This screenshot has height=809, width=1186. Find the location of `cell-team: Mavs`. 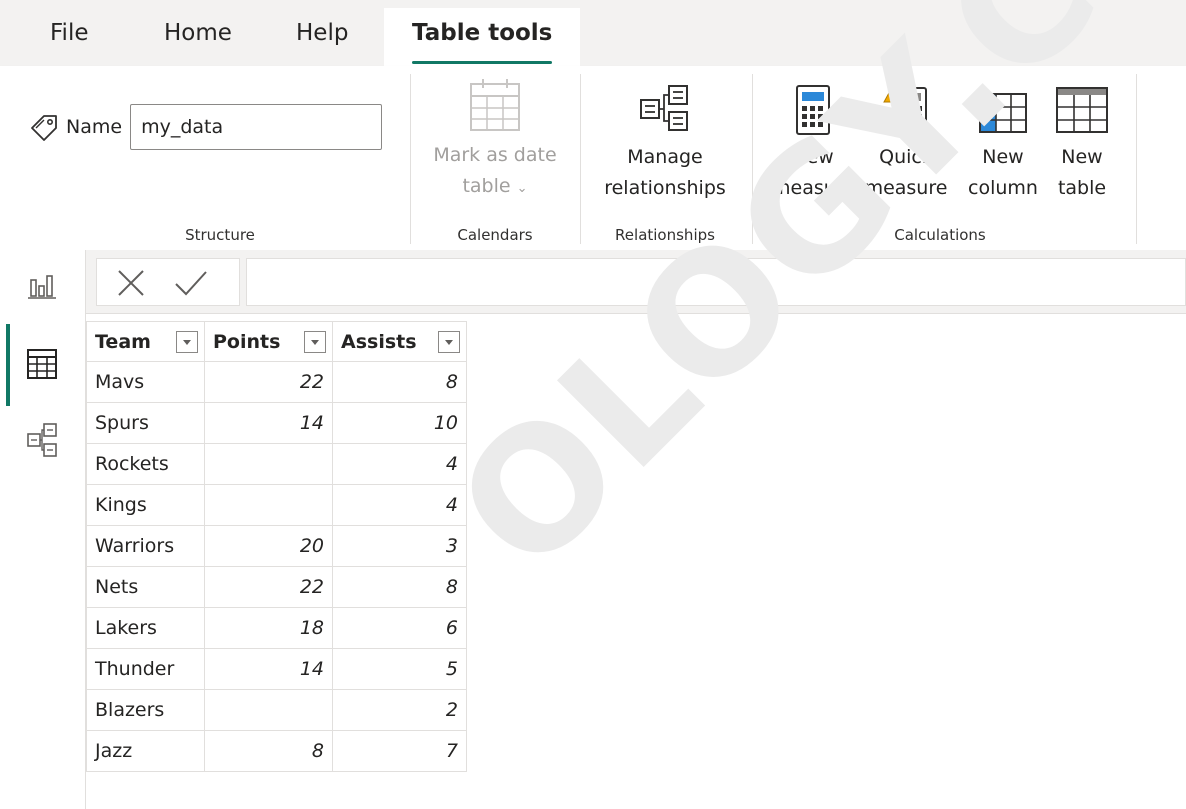

cell-team: Mavs is located at coordinates (145, 382).